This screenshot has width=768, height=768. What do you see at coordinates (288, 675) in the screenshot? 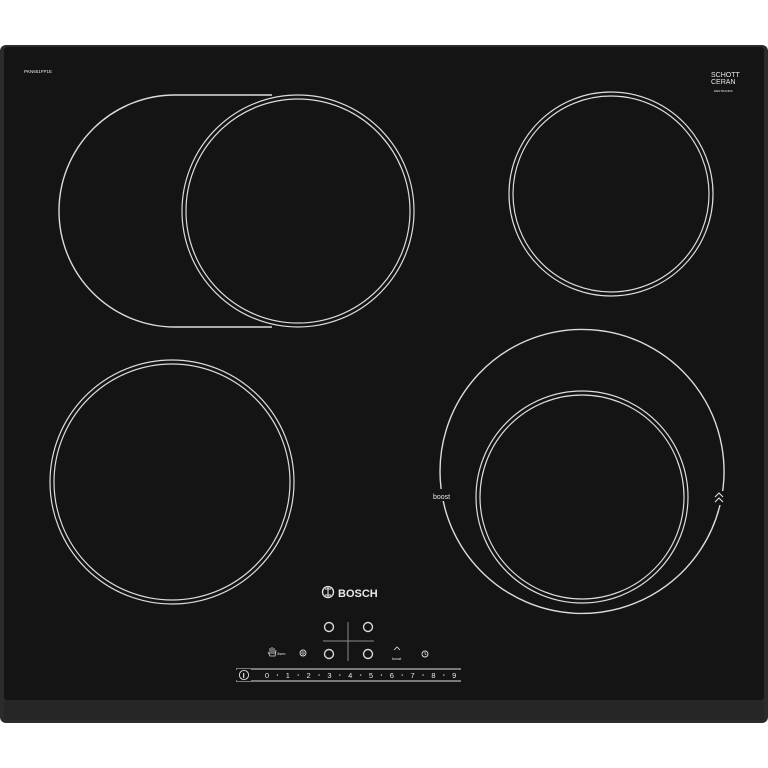
I see `slider-level-1: 1` at bounding box center [288, 675].